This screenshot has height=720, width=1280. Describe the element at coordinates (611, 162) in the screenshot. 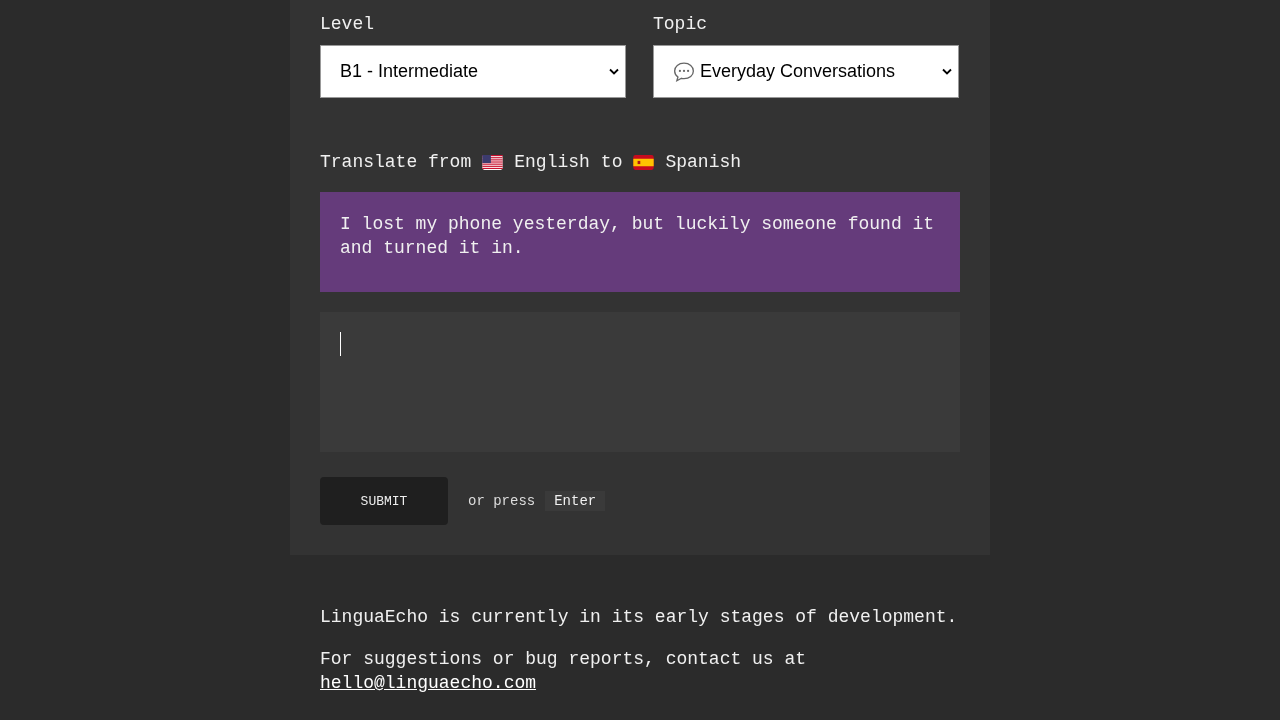

I see `prompt-text: to` at that location.